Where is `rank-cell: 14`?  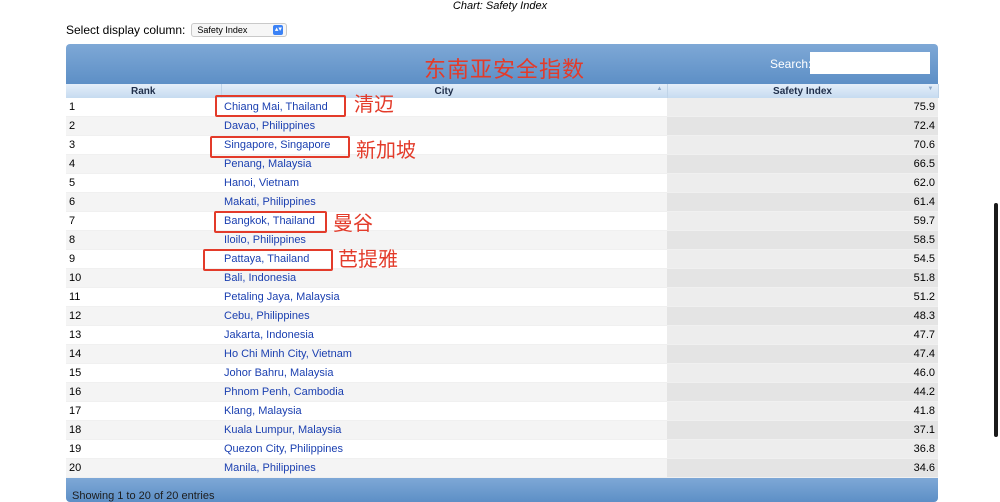
rank-cell: 14 is located at coordinates (143, 354).